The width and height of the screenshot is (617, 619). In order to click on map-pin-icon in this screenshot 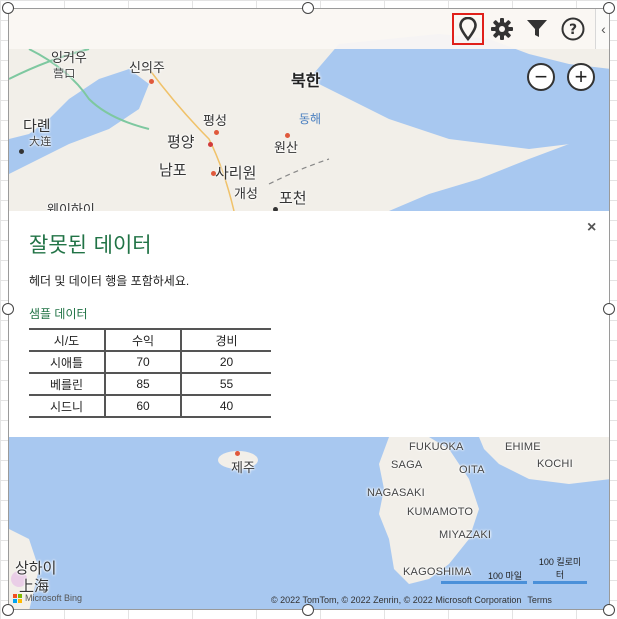, I will do `click(468, 29)`.